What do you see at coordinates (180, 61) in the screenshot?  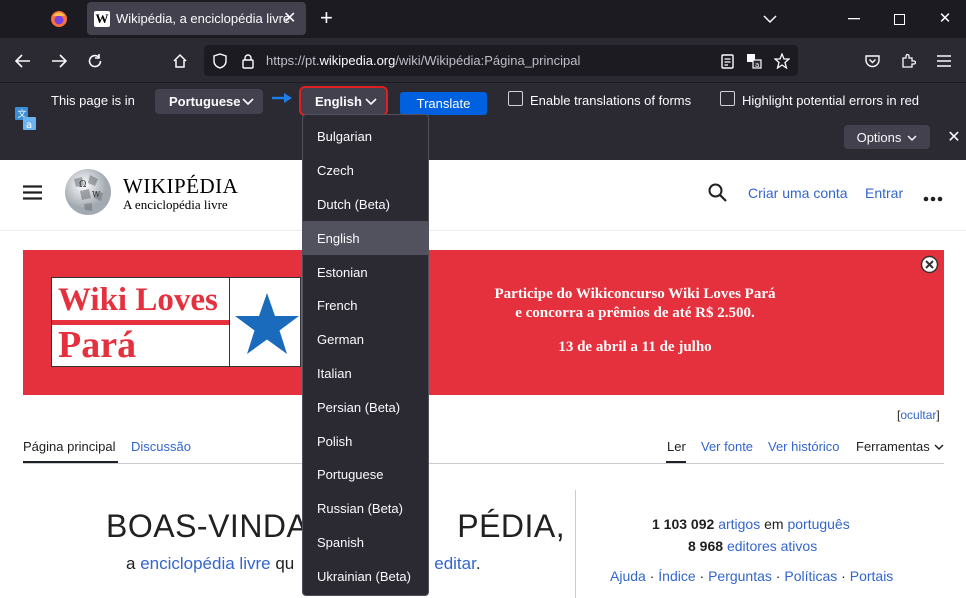 I see `home-icon` at bounding box center [180, 61].